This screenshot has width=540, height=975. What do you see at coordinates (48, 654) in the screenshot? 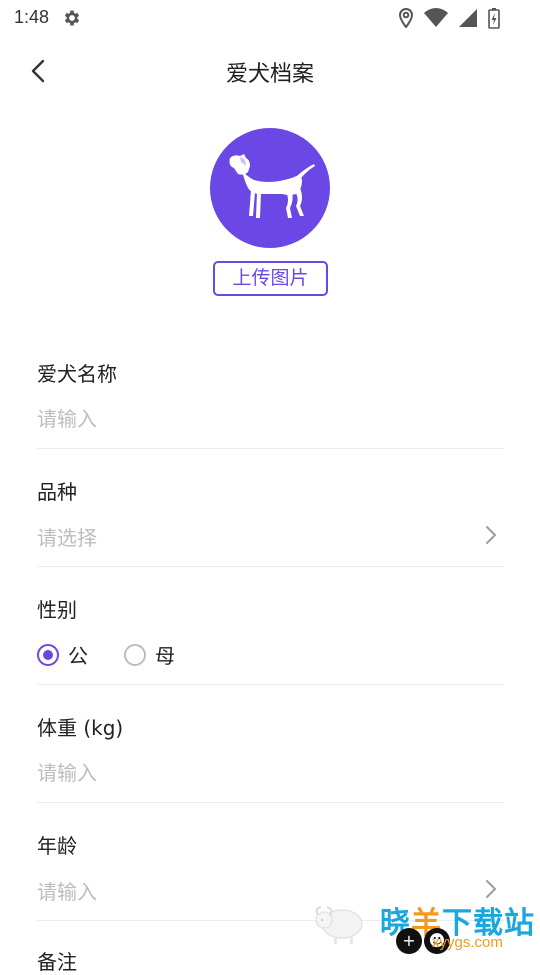
I see `radio-checked-icon` at bounding box center [48, 654].